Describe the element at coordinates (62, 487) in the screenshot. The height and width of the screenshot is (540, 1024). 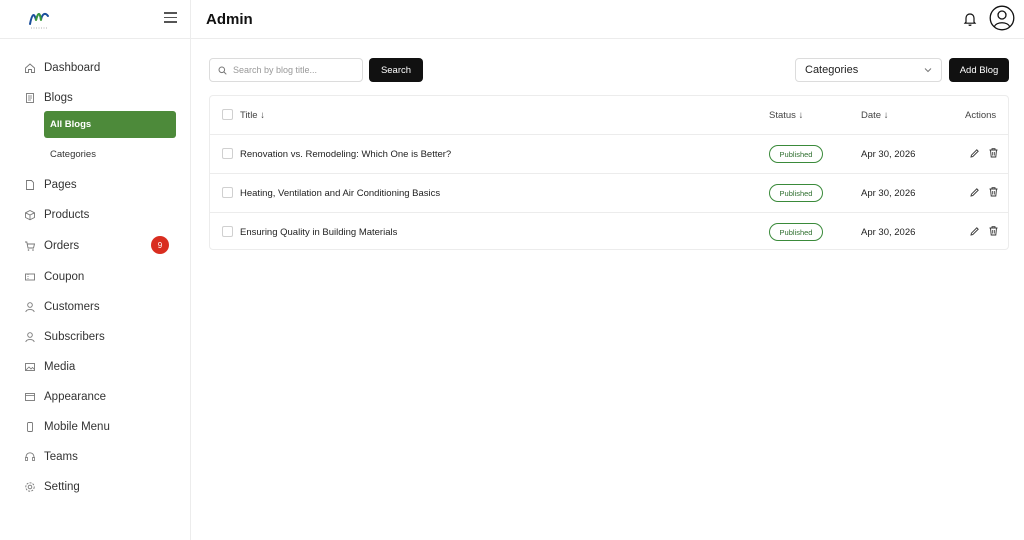
I see `sidebar-item-label: Setting` at that location.